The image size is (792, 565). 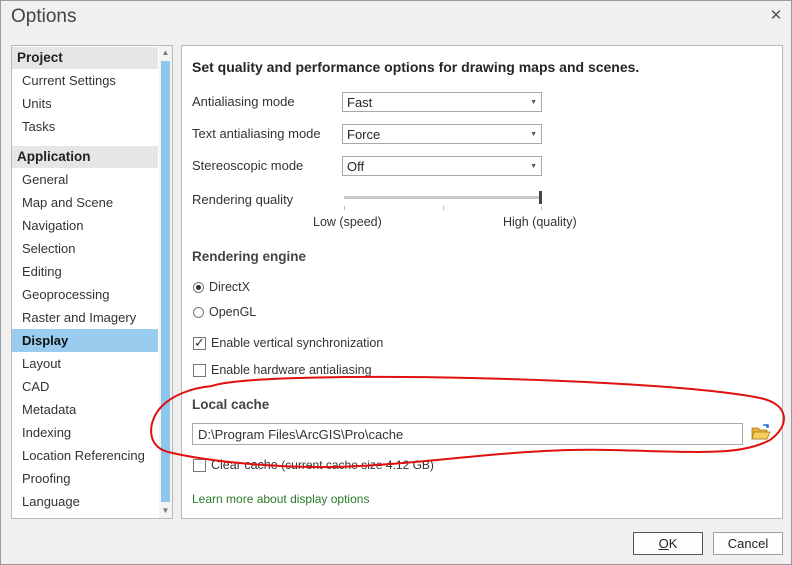 I want to click on text-antialiasing-mode-select: Force ▼, so click(x=442, y=134).